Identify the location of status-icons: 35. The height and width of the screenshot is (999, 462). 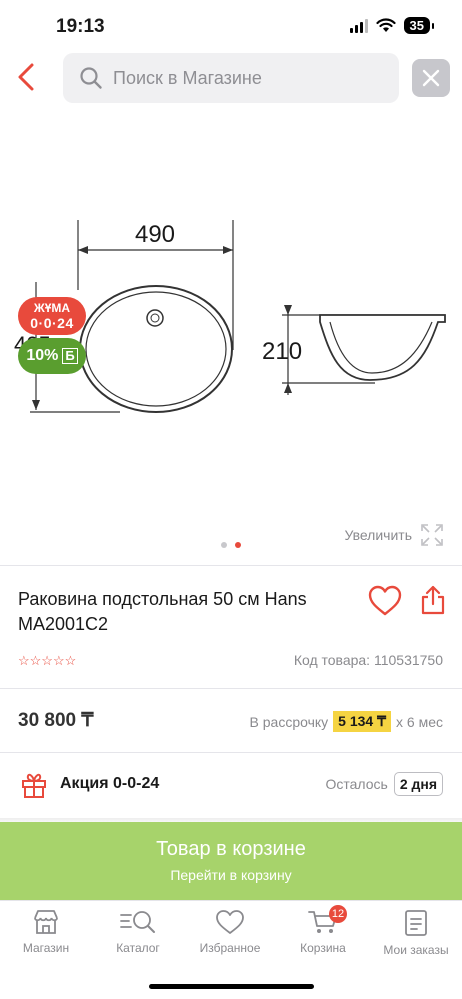
(392, 25).